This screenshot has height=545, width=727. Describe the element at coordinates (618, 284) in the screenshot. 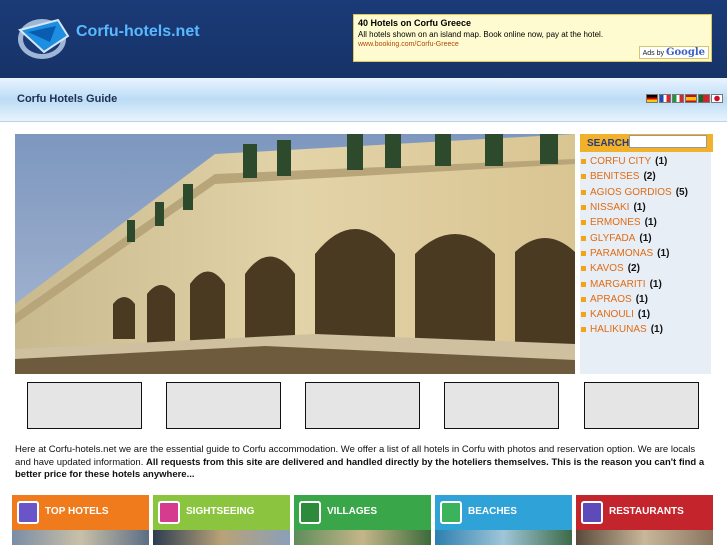

I see `location-name: MARGARITI` at that location.